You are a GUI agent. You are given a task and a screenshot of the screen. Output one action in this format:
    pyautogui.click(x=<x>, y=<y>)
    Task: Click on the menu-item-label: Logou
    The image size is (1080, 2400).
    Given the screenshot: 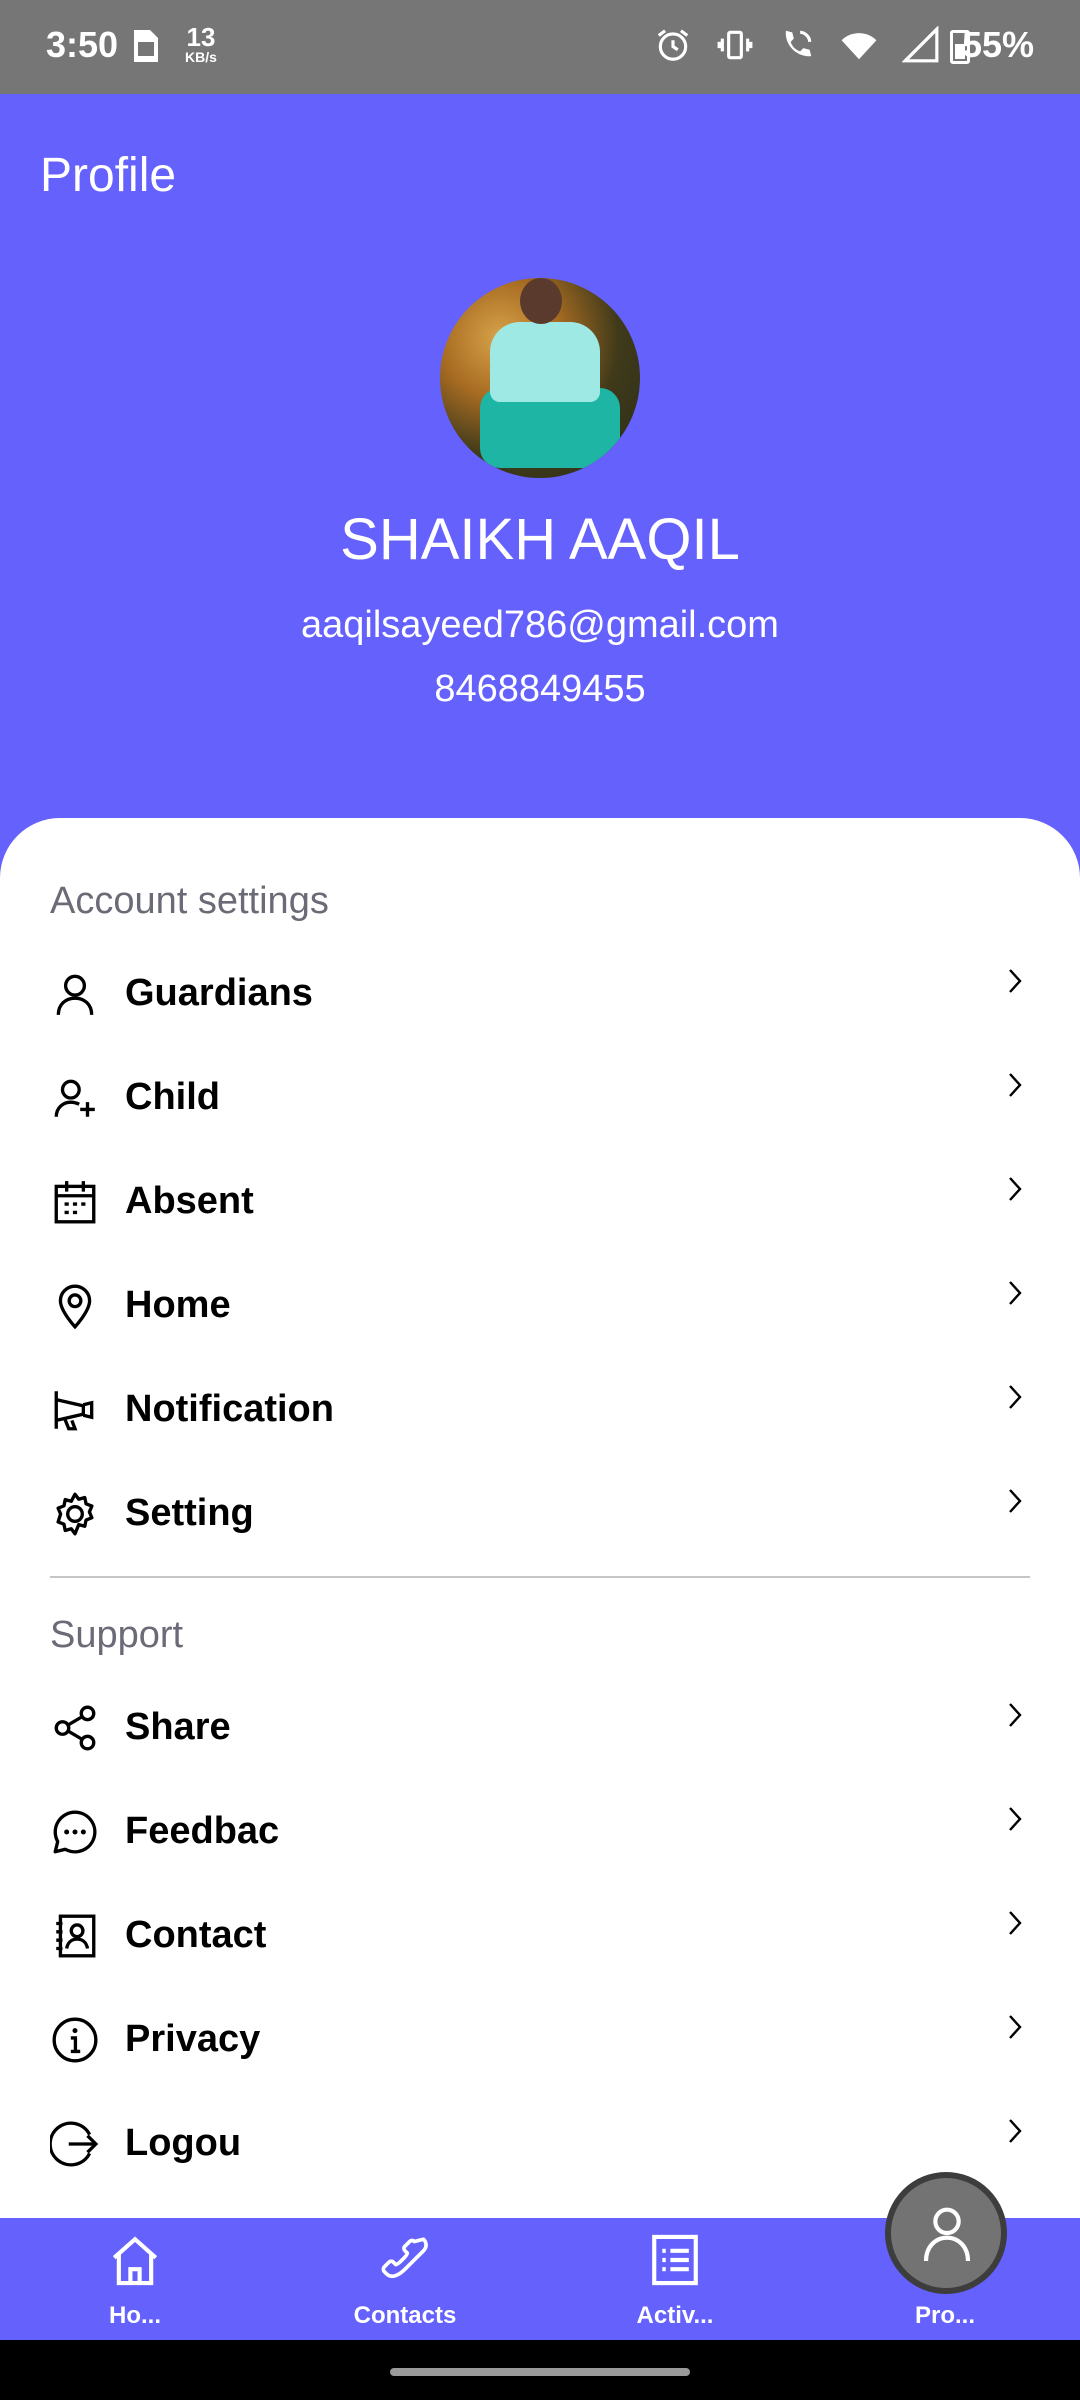 What is the action you would take?
    pyautogui.click(x=183, y=2143)
    